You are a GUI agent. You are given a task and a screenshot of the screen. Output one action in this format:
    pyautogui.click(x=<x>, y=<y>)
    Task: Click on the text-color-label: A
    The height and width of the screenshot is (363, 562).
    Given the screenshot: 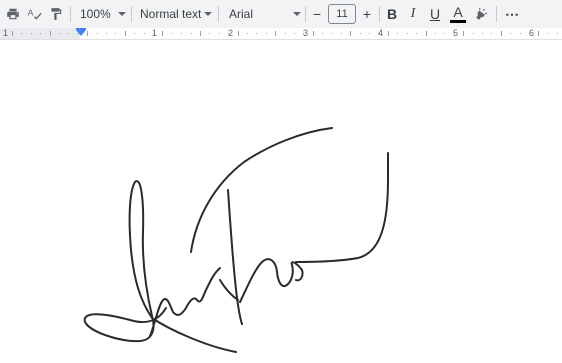 What is the action you would take?
    pyautogui.click(x=458, y=12)
    